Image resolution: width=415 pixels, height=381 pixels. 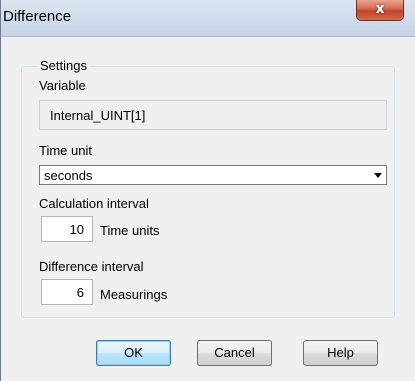 I want to click on calc-interval-unit: Time units, so click(x=130, y=230).